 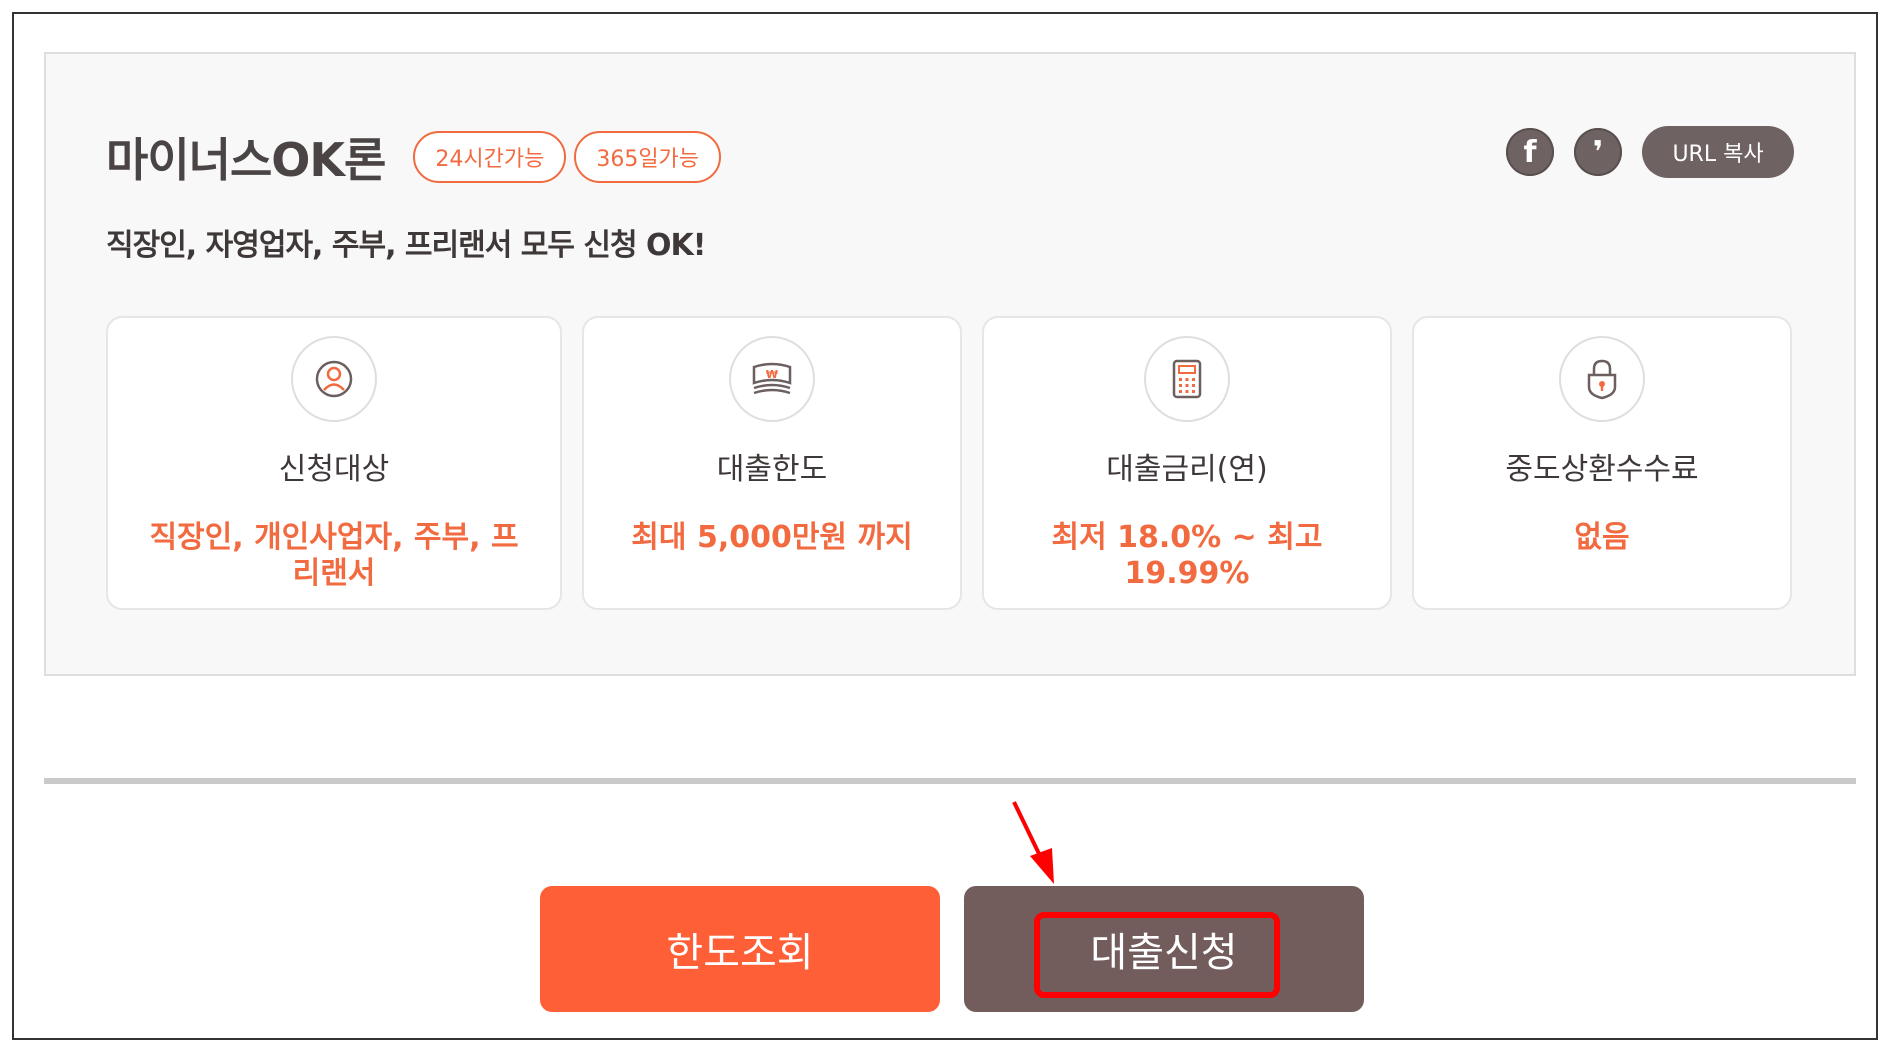 I want to click on product-title: 마이너스OK론, so click(x=246, y=160).